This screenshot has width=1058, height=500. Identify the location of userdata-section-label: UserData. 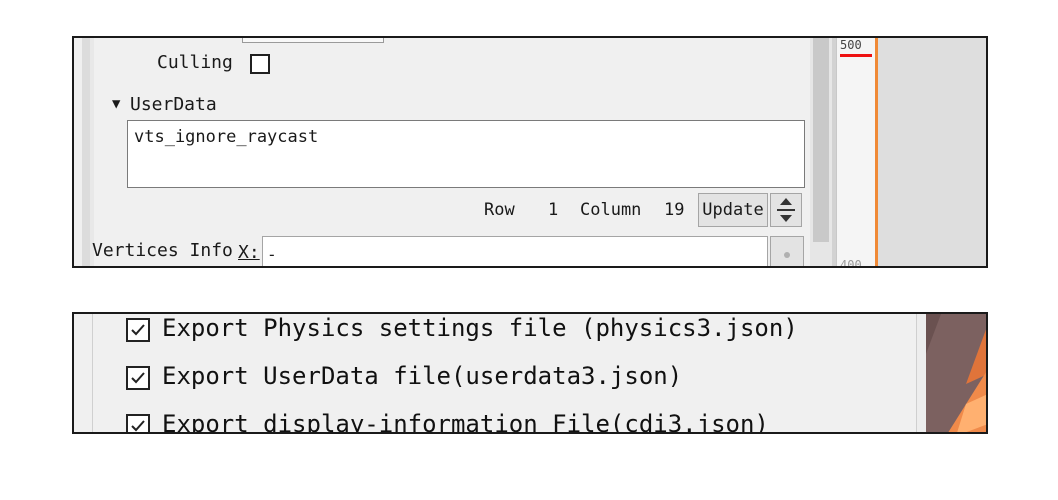
(173, 104).